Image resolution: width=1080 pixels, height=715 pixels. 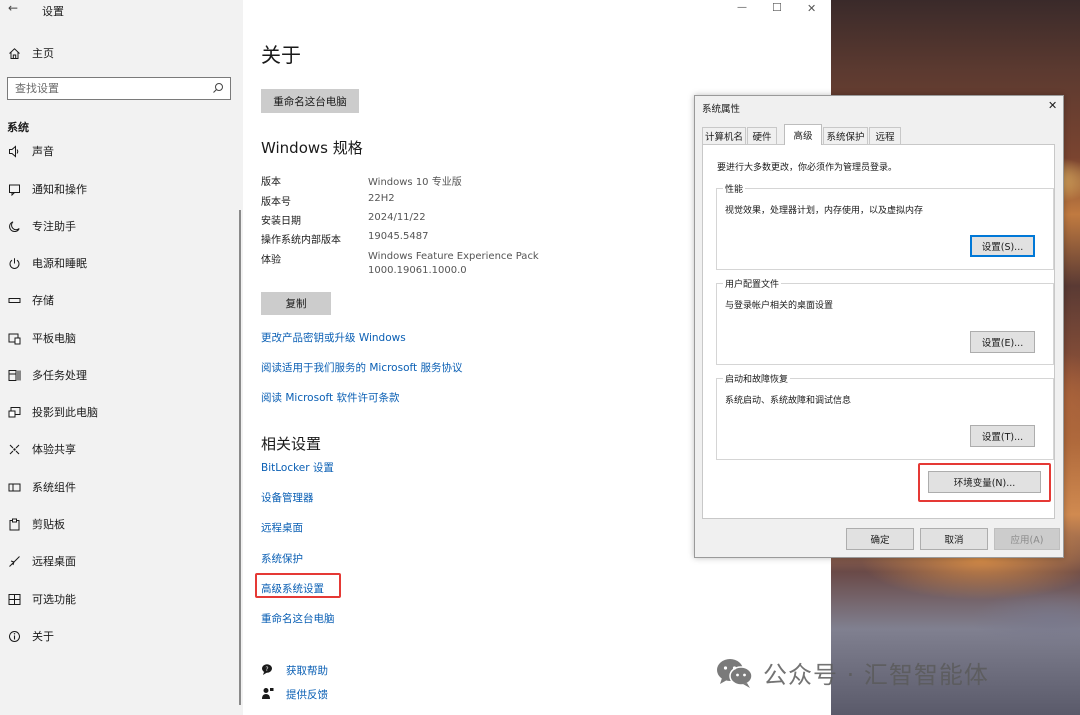 What do you see at coordinates (121, 300) in the screenshot?
I see `sidebar-item-storage: 存储` at bounding box center [121, 300].